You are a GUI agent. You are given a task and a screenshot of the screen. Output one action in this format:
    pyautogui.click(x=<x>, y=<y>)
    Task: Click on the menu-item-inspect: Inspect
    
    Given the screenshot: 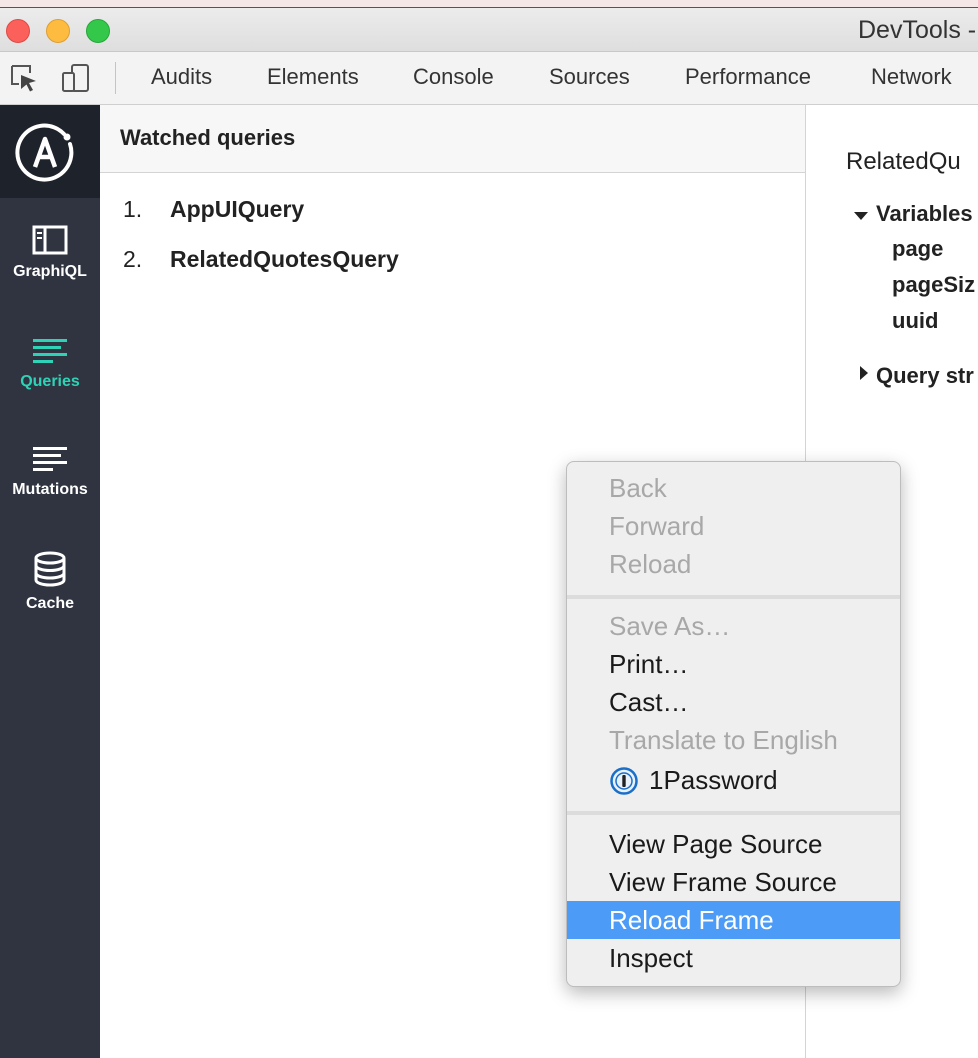 What is the action you would take?
    pyautogui.click(x=733, y=958)
    